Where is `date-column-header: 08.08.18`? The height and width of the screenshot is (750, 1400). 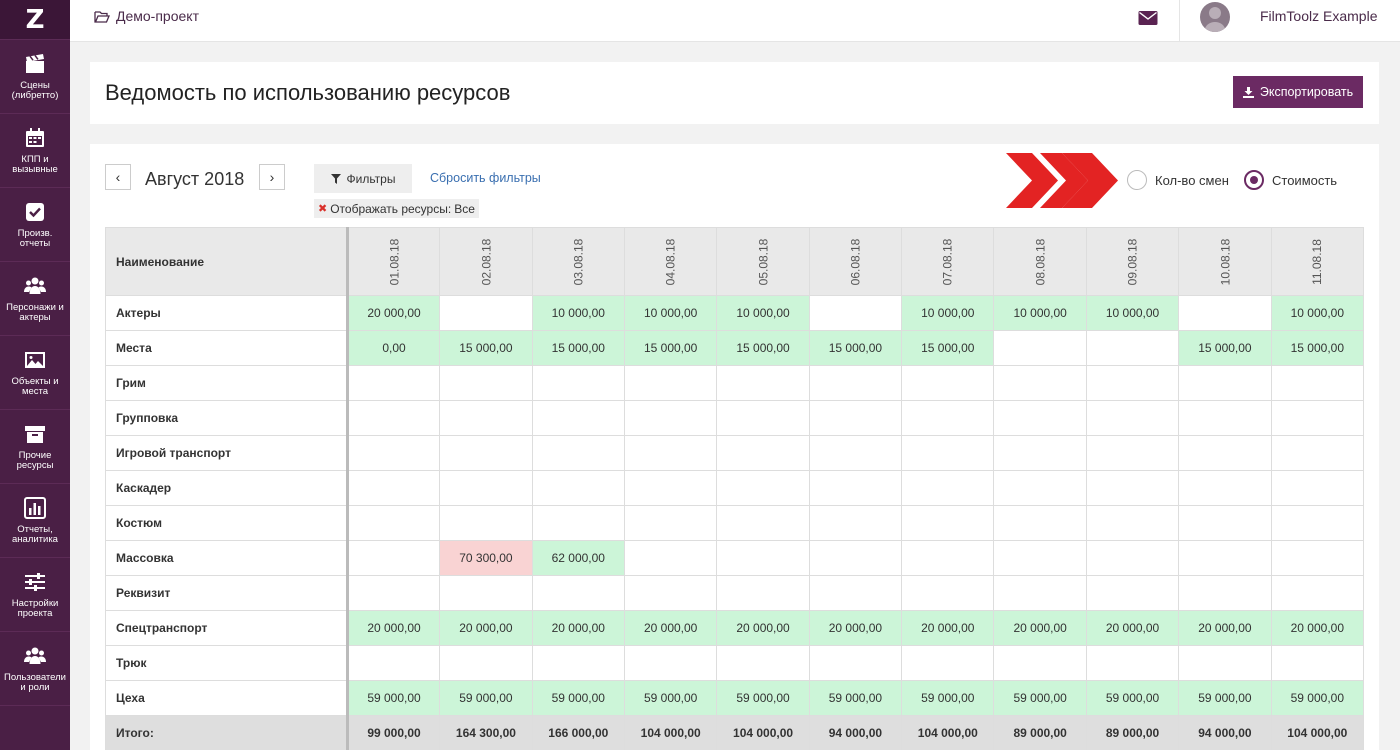
date-column-header: 08.08.18 is located at coordinates (1040, 261).